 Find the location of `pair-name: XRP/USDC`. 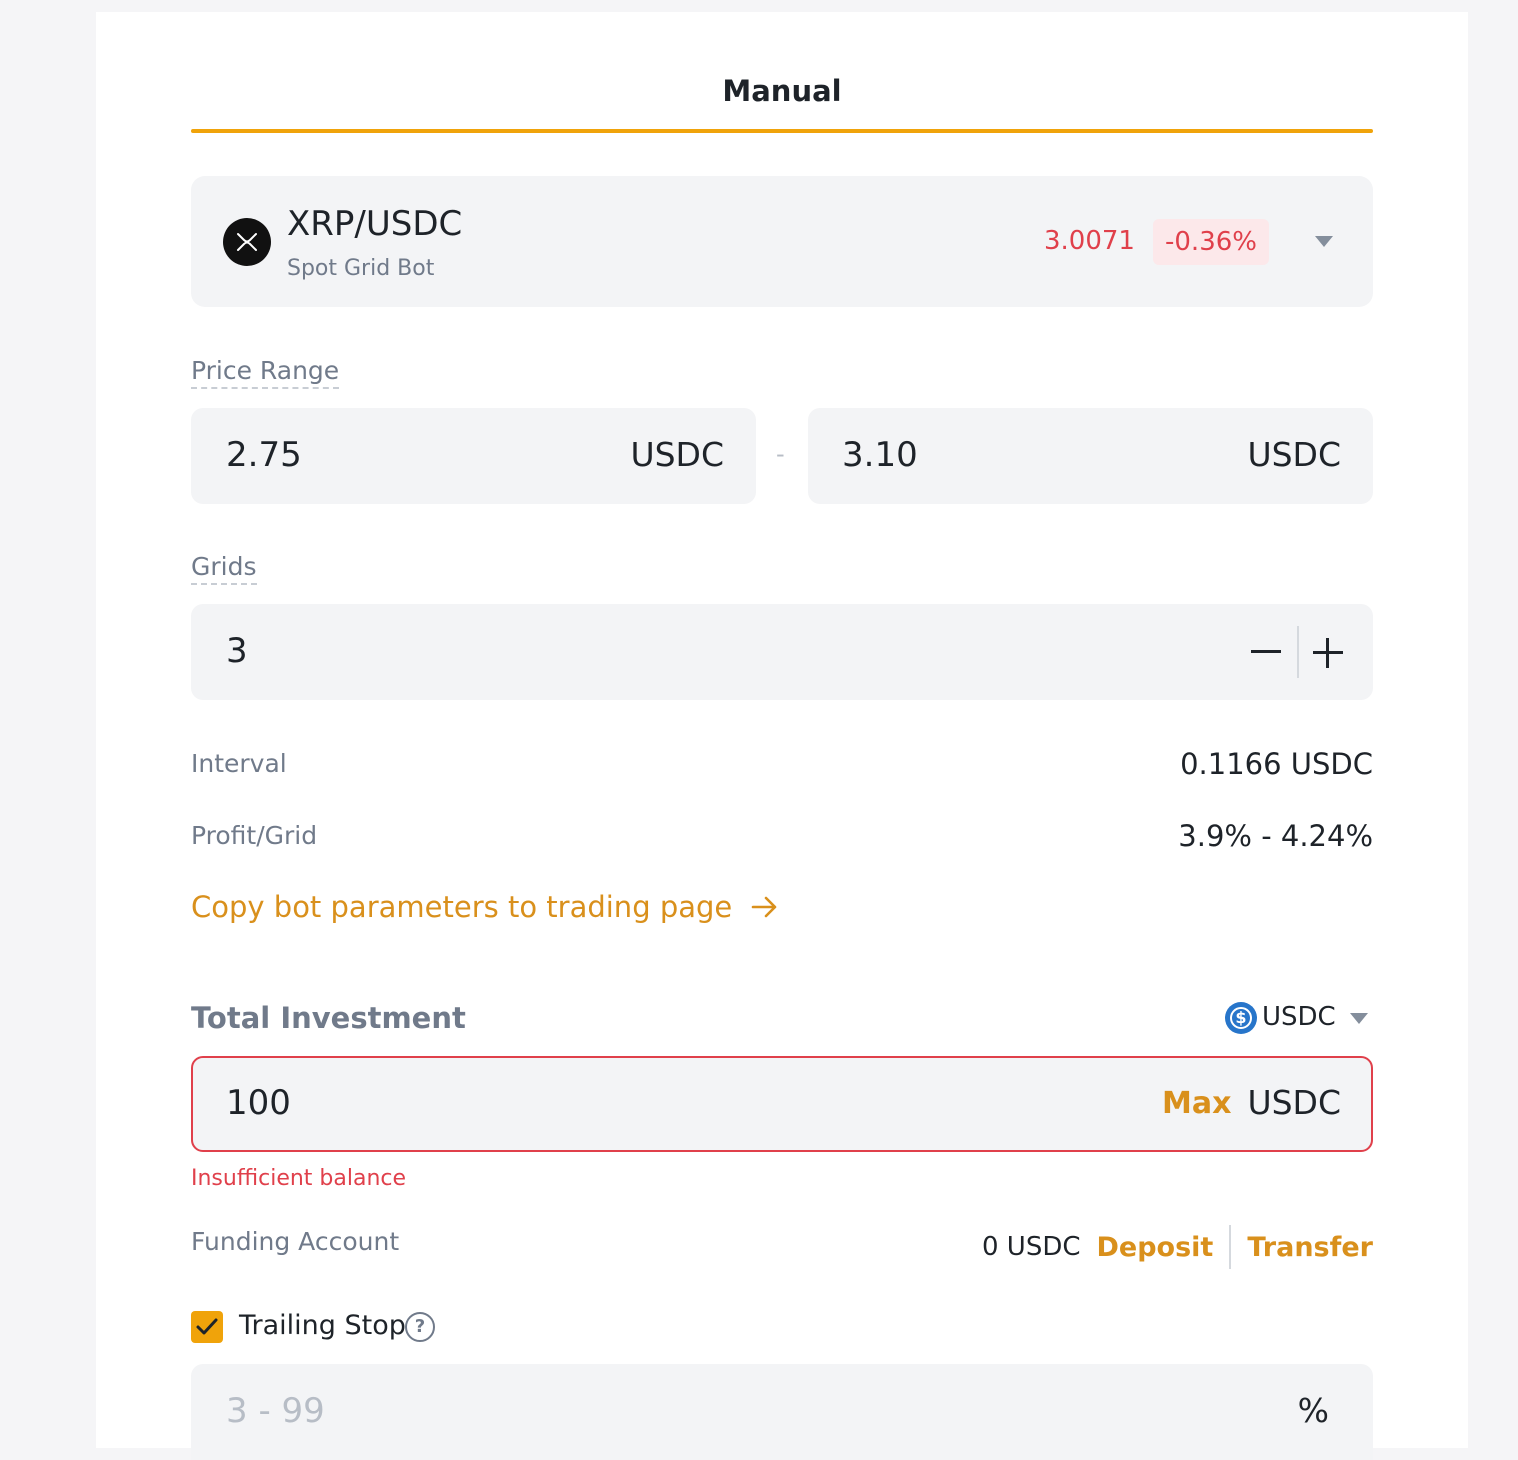

pair-name: XRP/USDC is located at coordinates (375, 224).